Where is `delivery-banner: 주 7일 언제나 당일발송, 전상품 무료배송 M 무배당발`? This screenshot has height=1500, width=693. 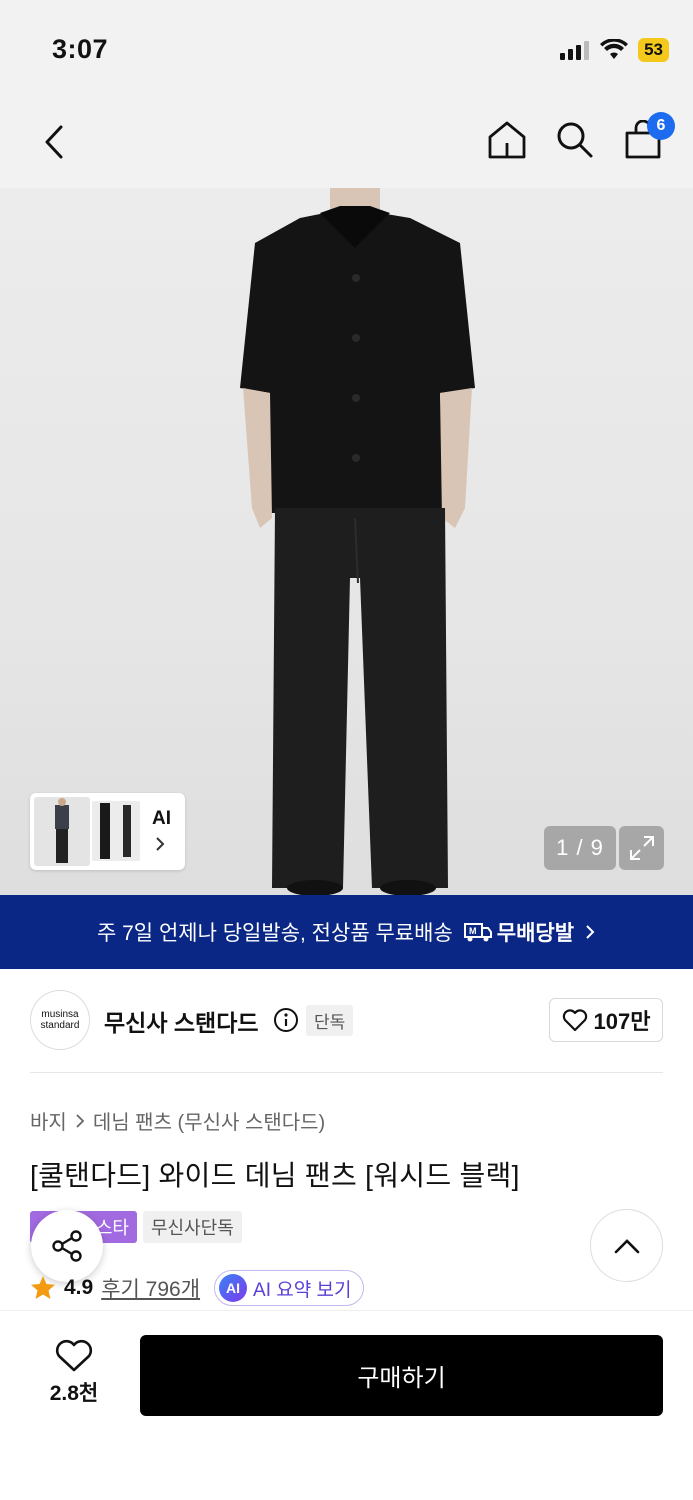 delivery-banner: 주 7일 언제나 당일발송, 전상품 무료배송 M 무배당발 is located at coordinates (346, 932).